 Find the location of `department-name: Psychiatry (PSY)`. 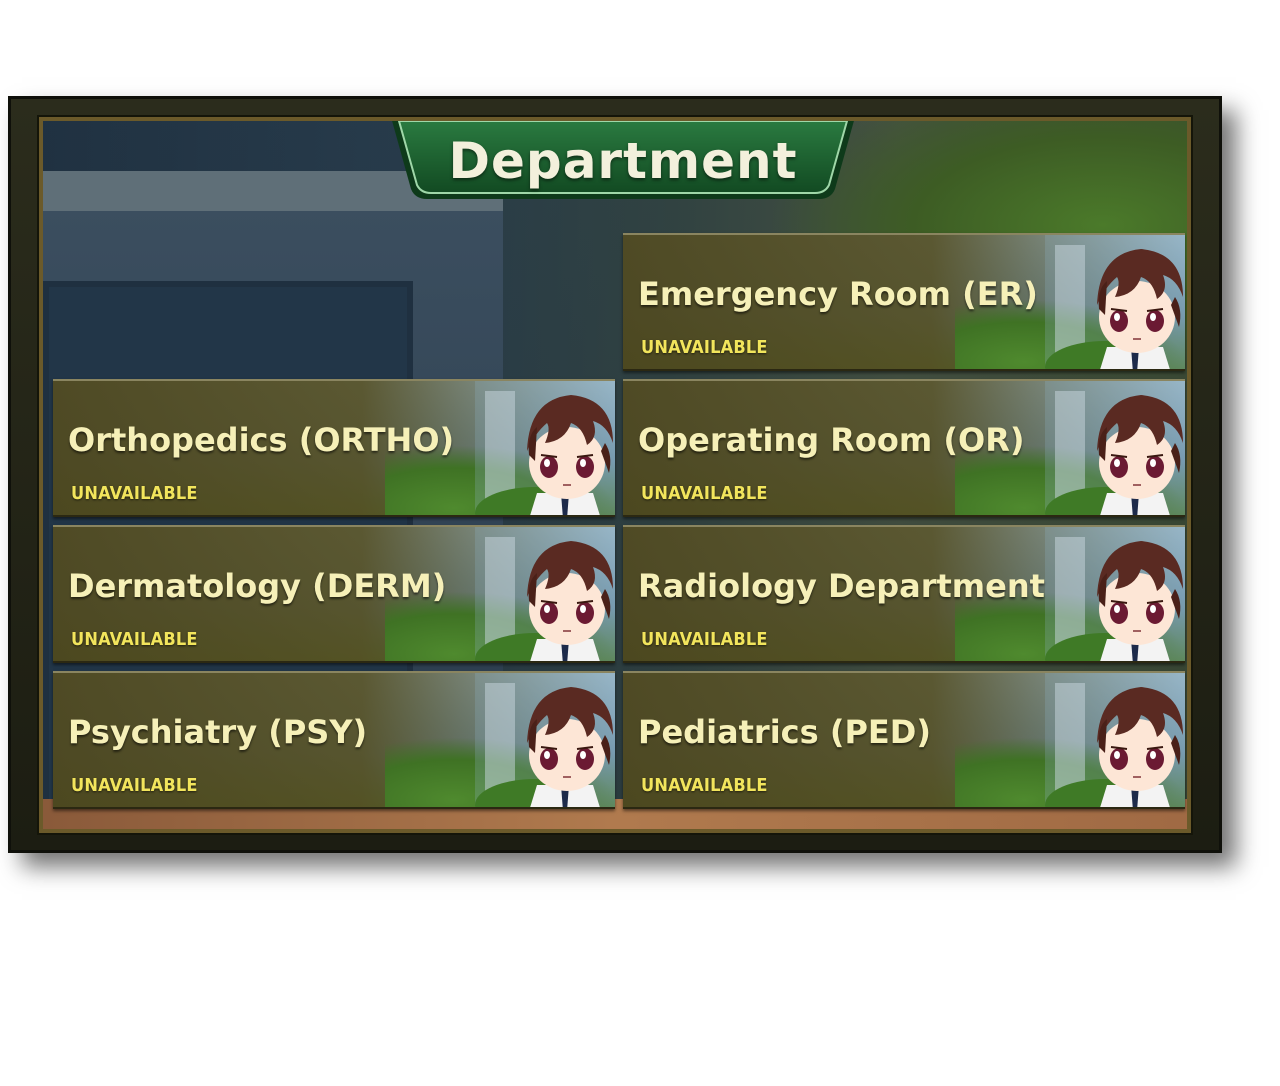

department-name: Psychiatry (PSY) is located at coordinates (218, 732).